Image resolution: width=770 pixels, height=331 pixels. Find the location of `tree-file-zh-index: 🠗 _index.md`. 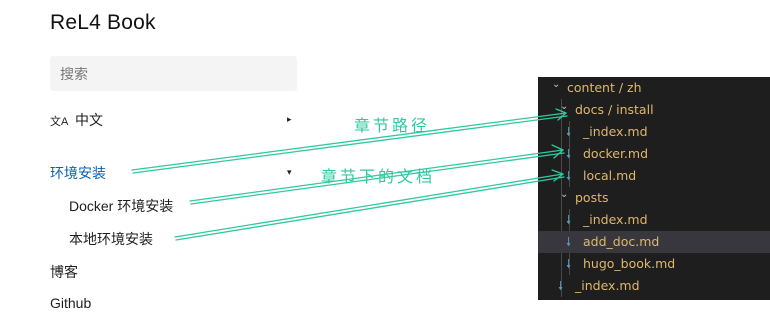

tree-file-zh-index: 🠗 _index.md is located at coordinates (654, 286).